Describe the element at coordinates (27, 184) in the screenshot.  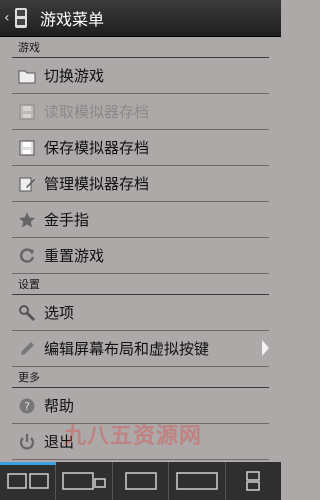
I see `edit-doc-icon` at that location.